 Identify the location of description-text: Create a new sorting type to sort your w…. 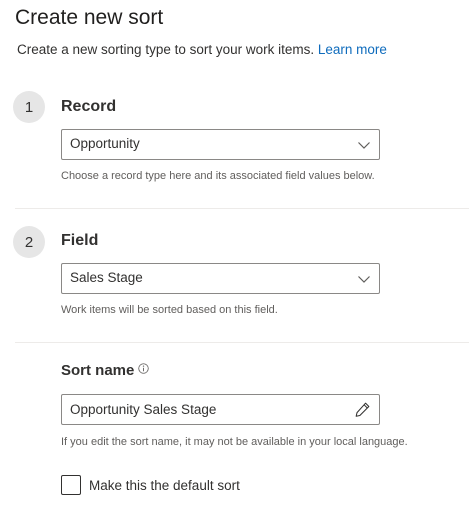
(166, 49).